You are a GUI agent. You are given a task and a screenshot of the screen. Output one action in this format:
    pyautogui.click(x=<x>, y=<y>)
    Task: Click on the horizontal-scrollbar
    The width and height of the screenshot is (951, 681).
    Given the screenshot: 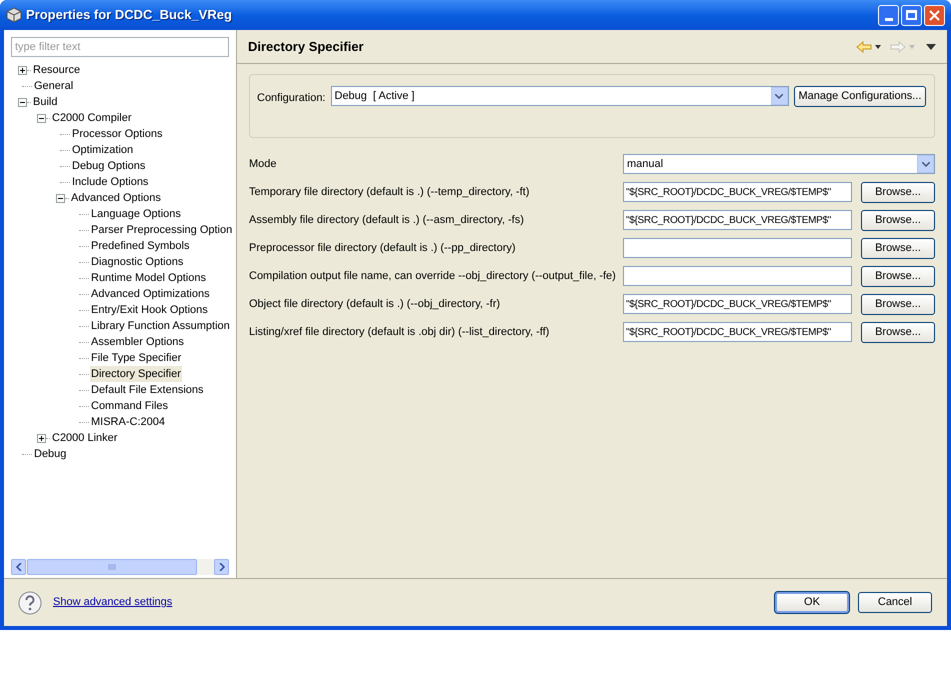 What is the action you would take?
    pyautogui.click(x=120, y=567)
    